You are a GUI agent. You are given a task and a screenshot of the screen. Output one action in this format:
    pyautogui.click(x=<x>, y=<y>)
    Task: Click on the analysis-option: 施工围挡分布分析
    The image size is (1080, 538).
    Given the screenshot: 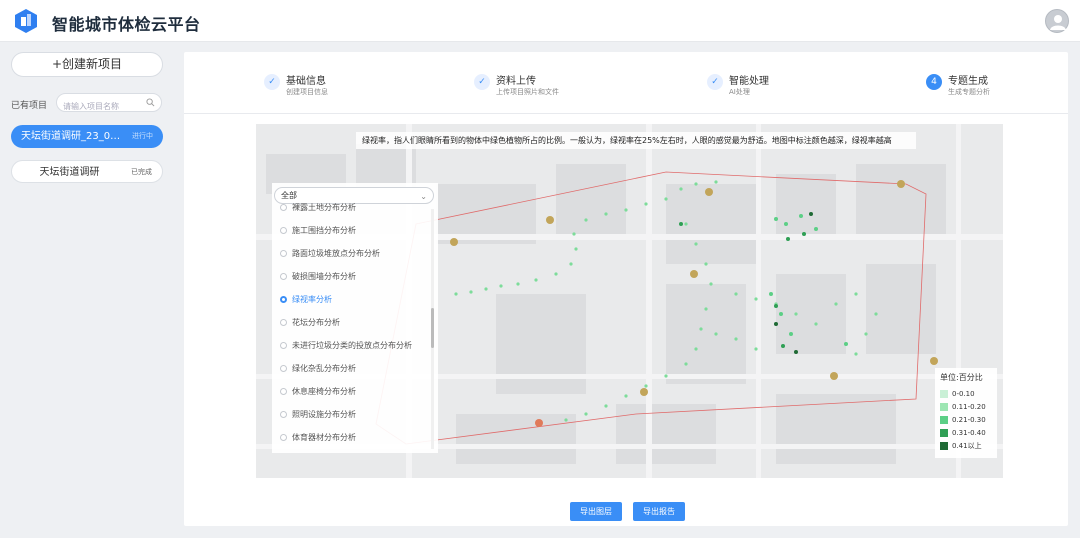 What is the action you would take?
    pyautogui.click(x=318, y=230)
    